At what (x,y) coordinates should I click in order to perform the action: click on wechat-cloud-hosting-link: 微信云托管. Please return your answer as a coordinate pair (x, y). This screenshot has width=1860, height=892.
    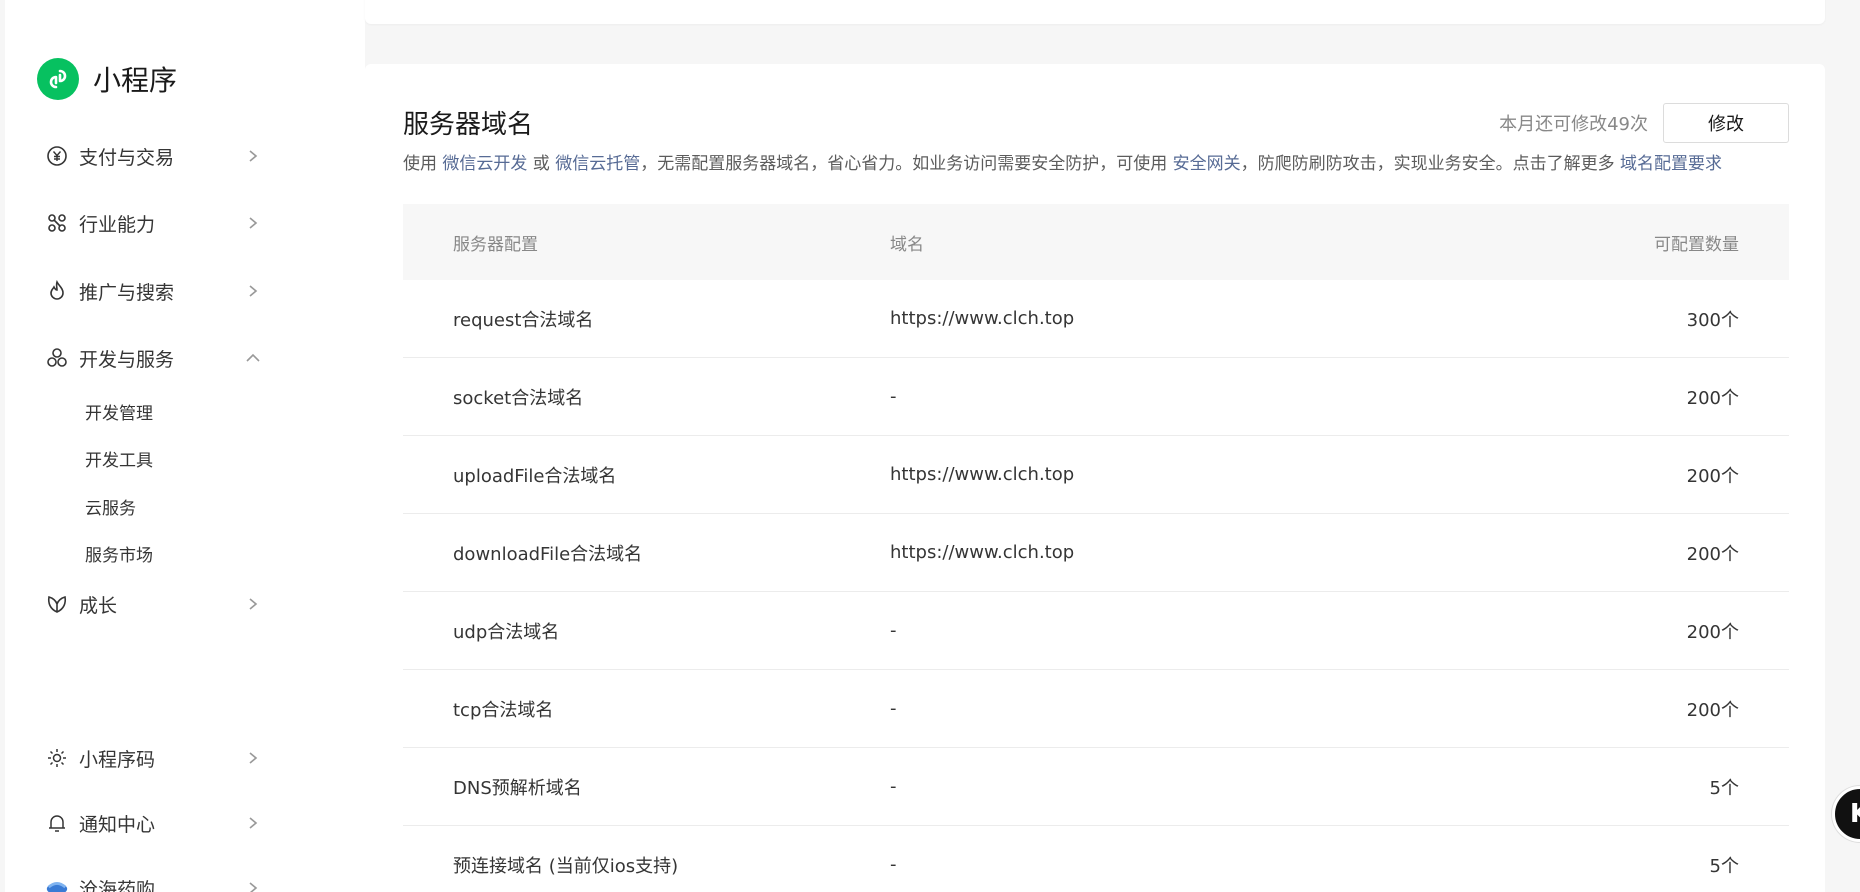
    Looking at the image, I should click on (597, 164).